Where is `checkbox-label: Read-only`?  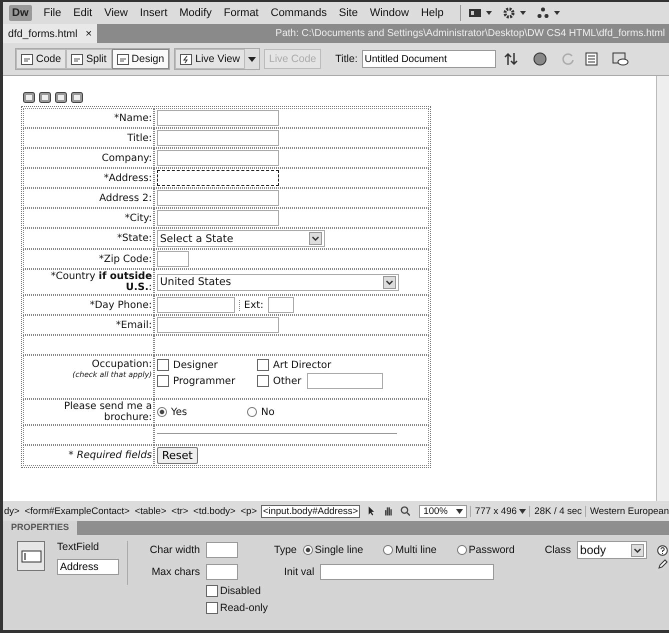 checkbox-label: Read-only is located at coordinates (244, 608).